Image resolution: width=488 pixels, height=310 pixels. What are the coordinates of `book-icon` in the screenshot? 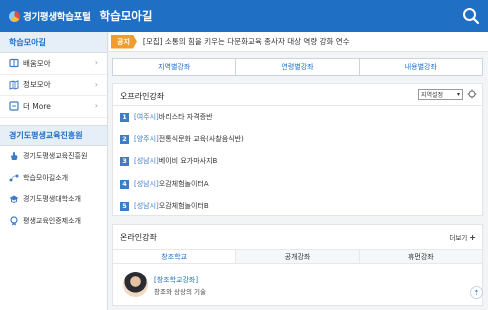 It's located at (14, 63).